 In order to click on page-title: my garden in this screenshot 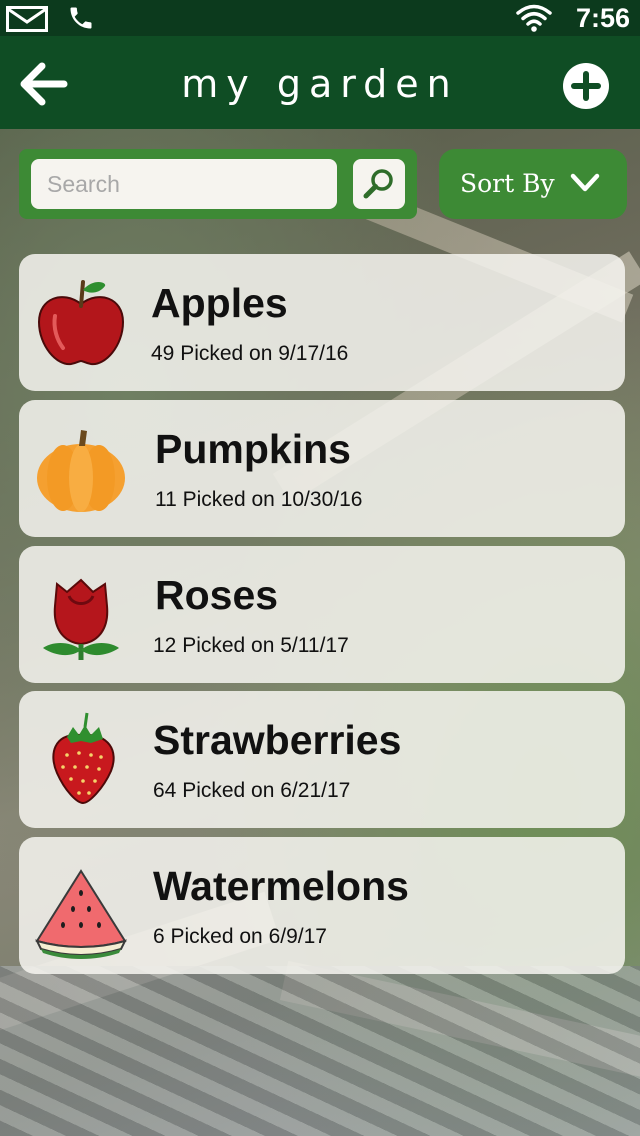, I will do `click(320, 84)`.